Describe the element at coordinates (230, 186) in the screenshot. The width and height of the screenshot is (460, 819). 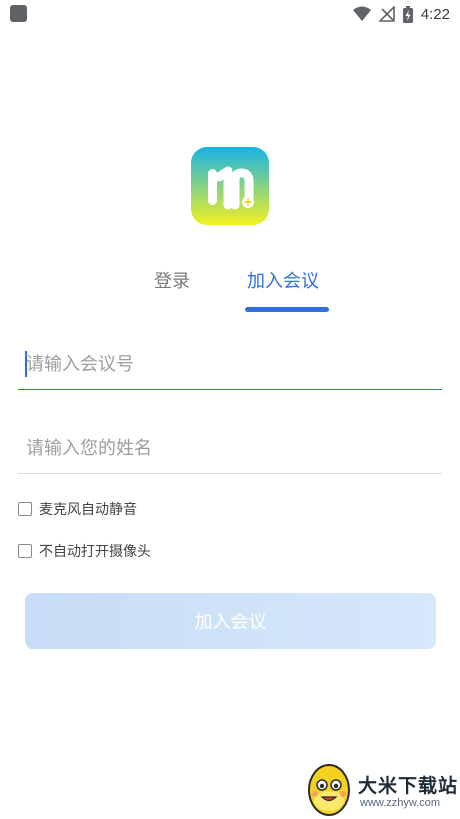
I see `m-logo-icon` at that location.